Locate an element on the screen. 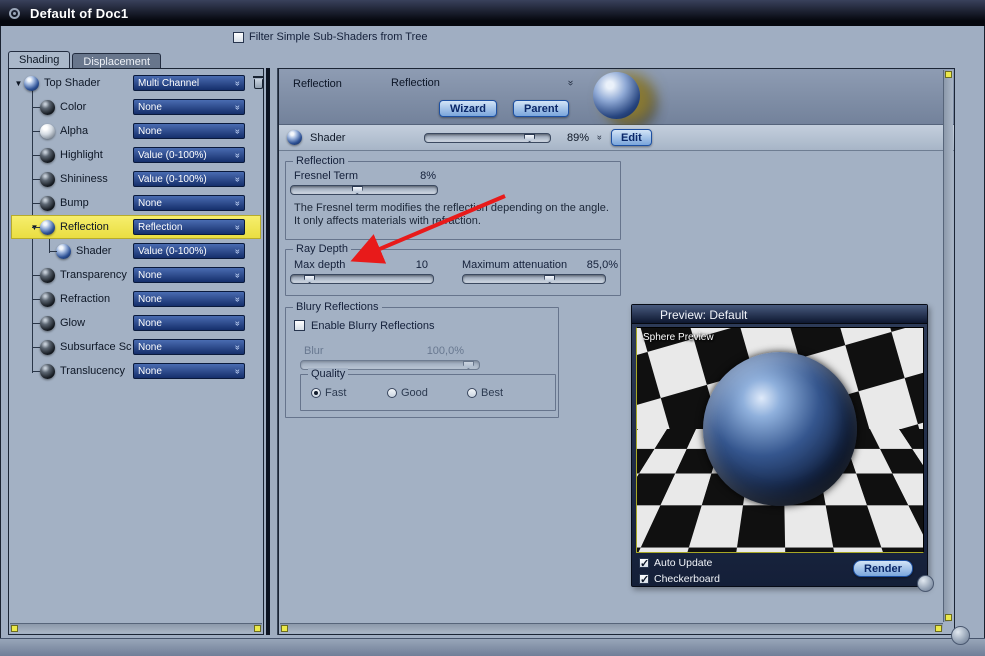 The image size is (985, 656). type-dropdown-reflection: Reflection » is located at coordinates (189, 227).